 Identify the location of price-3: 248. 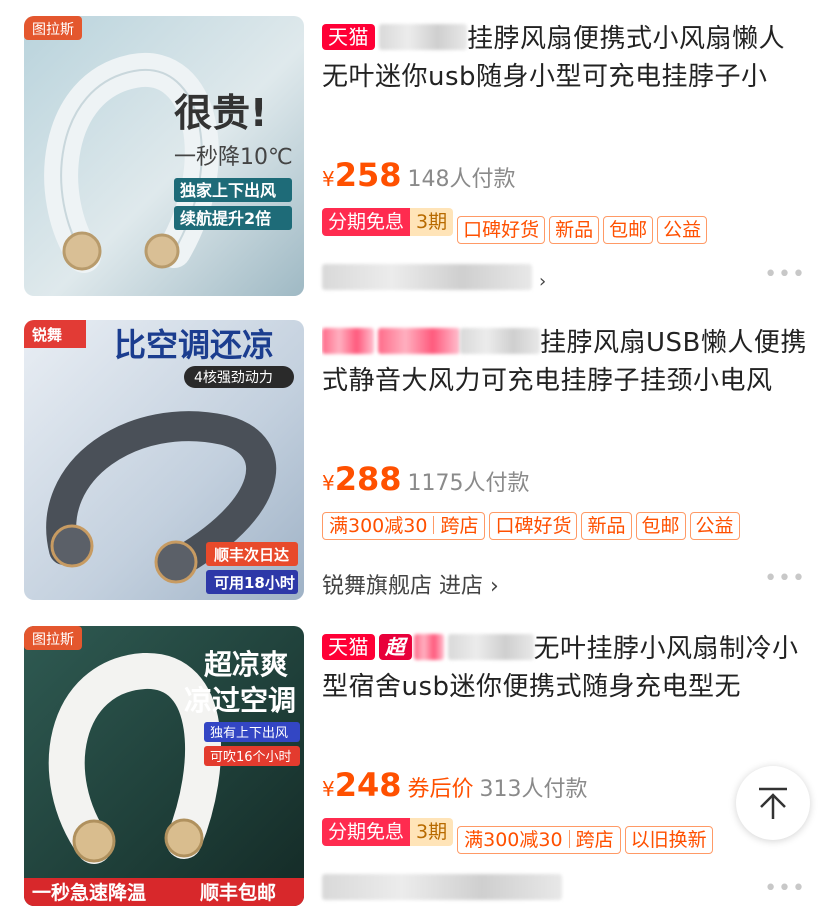
(368, 785).